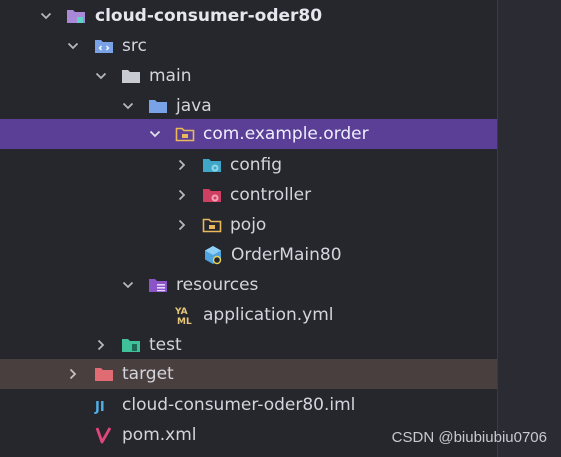 The height and width of the screenshot is (457, 561). I want to click on tree-node-main-class: OrderMain80, so click(248, 255).